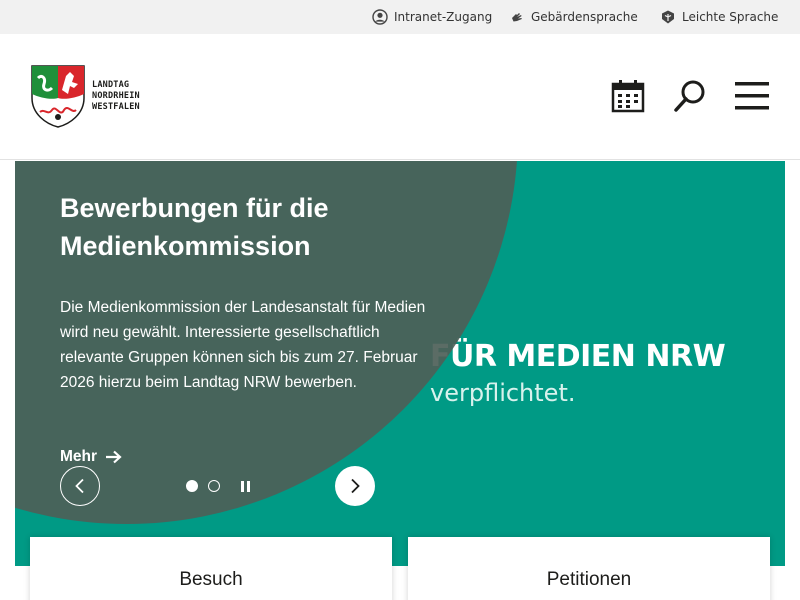 The height and width of the screenshot is (600, 800). I want to click on hero-more-link: Mehr, so click(91, 457).